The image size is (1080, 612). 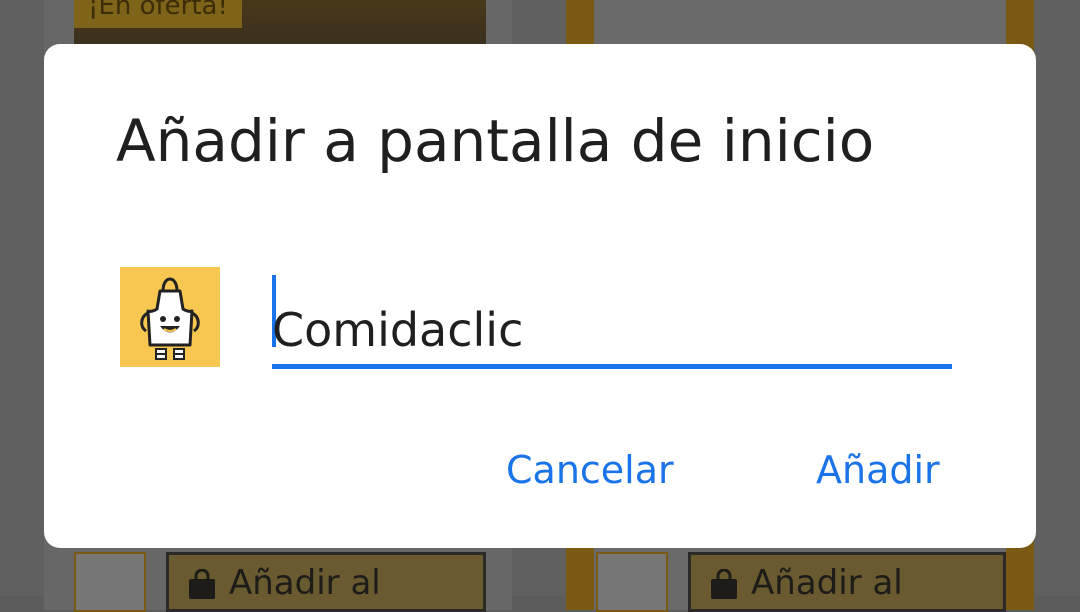 I want to click on shortcut-name-input, so click(x=612, y=330).